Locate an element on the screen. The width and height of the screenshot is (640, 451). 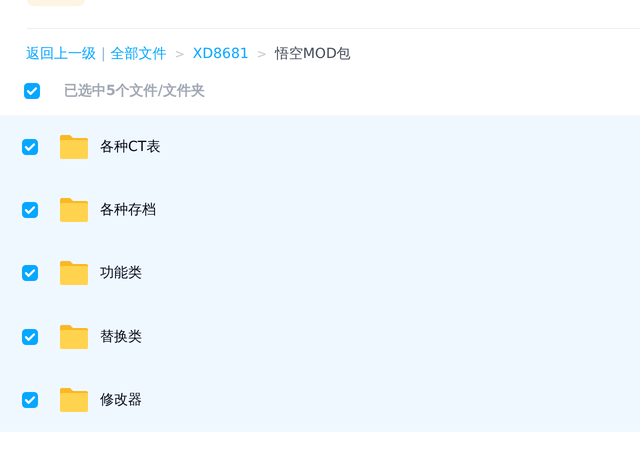
folder-name: 功能类 is located at coordinates (121, 273).